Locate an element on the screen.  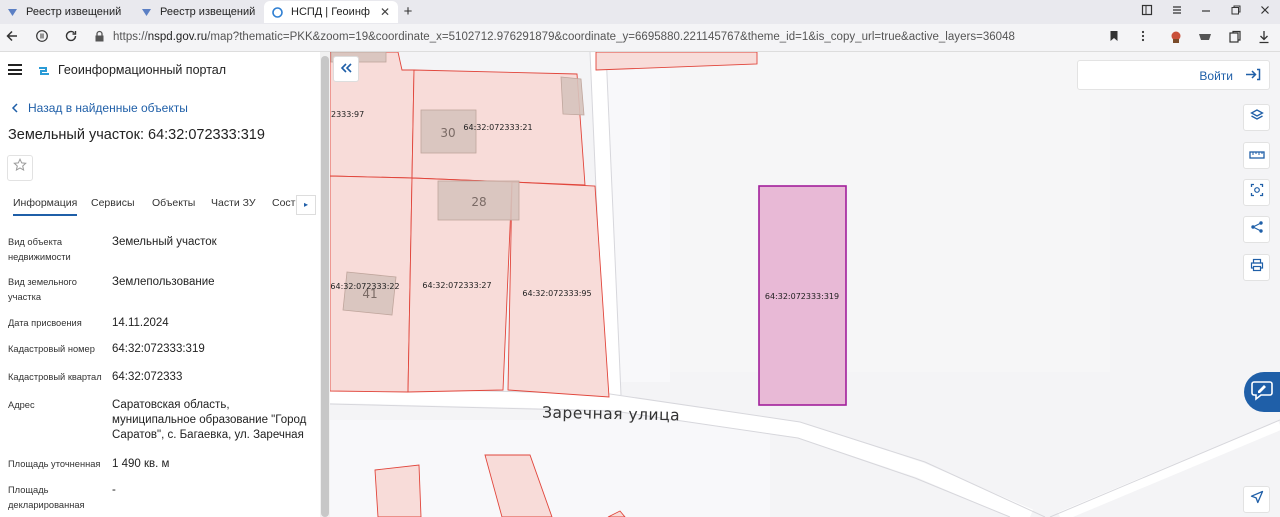
property-label: Адрес is located at coordinates (21, 405).